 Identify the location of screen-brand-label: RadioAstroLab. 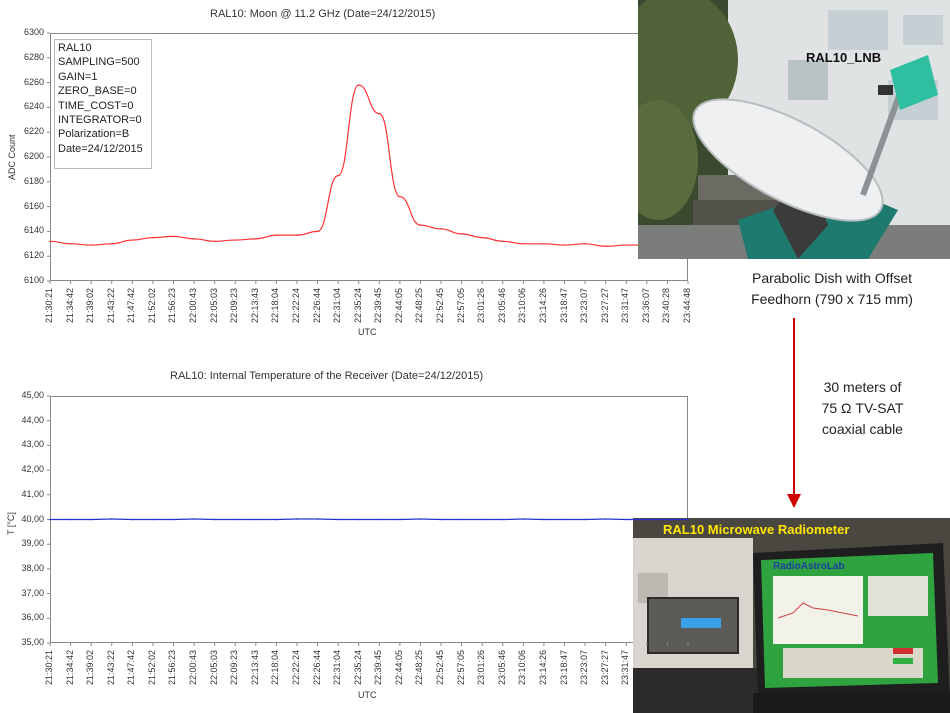
(809, 566).